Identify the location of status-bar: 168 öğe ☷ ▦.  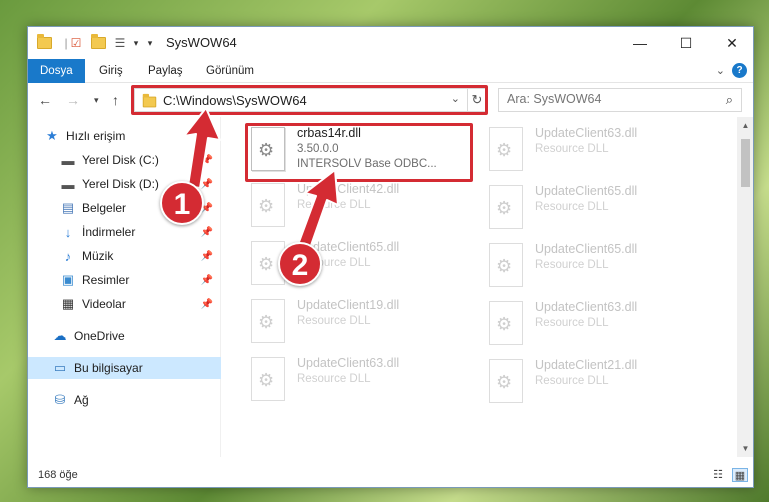
(390, 475).